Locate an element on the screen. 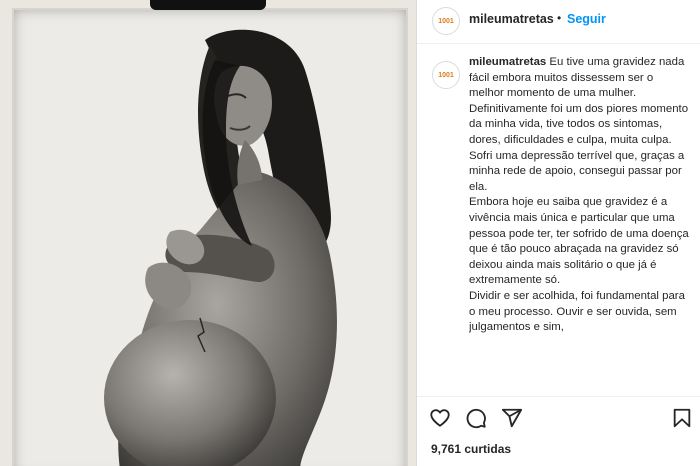 The height and width of the screenshot is (466, 700). post-header: 1001 mileumatretas • Seguir is located at coordinates (558, 22).